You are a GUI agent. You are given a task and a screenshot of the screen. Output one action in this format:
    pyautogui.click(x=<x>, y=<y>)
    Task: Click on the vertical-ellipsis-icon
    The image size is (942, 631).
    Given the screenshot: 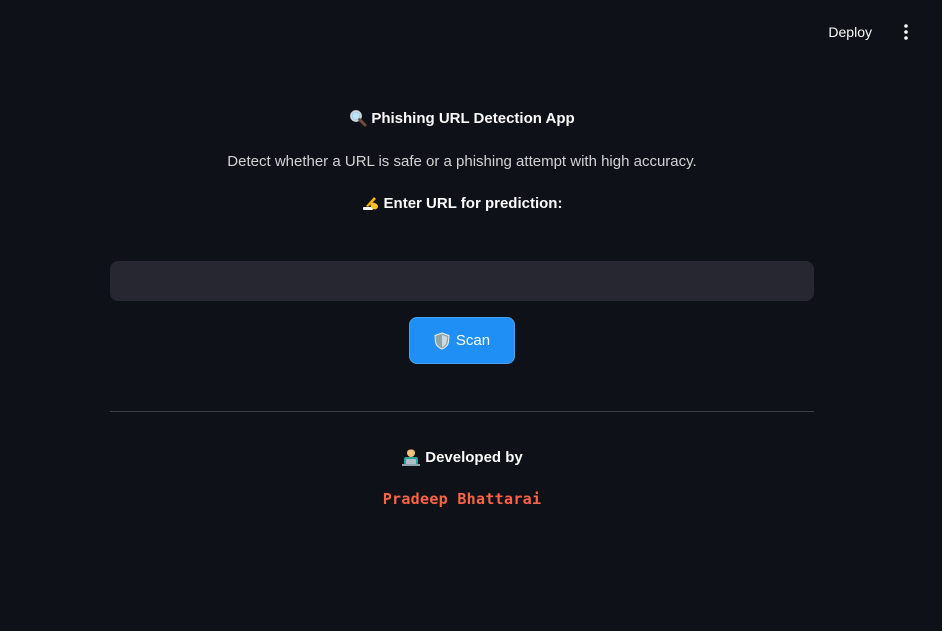 What is the action you would take?
    pyautogui.click(x=906, y=32)
    